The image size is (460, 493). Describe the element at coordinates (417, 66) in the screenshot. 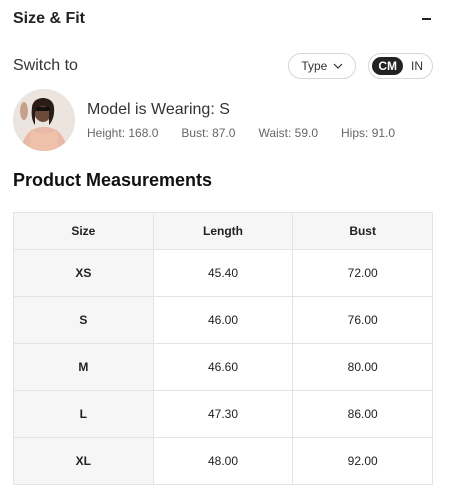

I see `unit-option-in: IN` at that location.